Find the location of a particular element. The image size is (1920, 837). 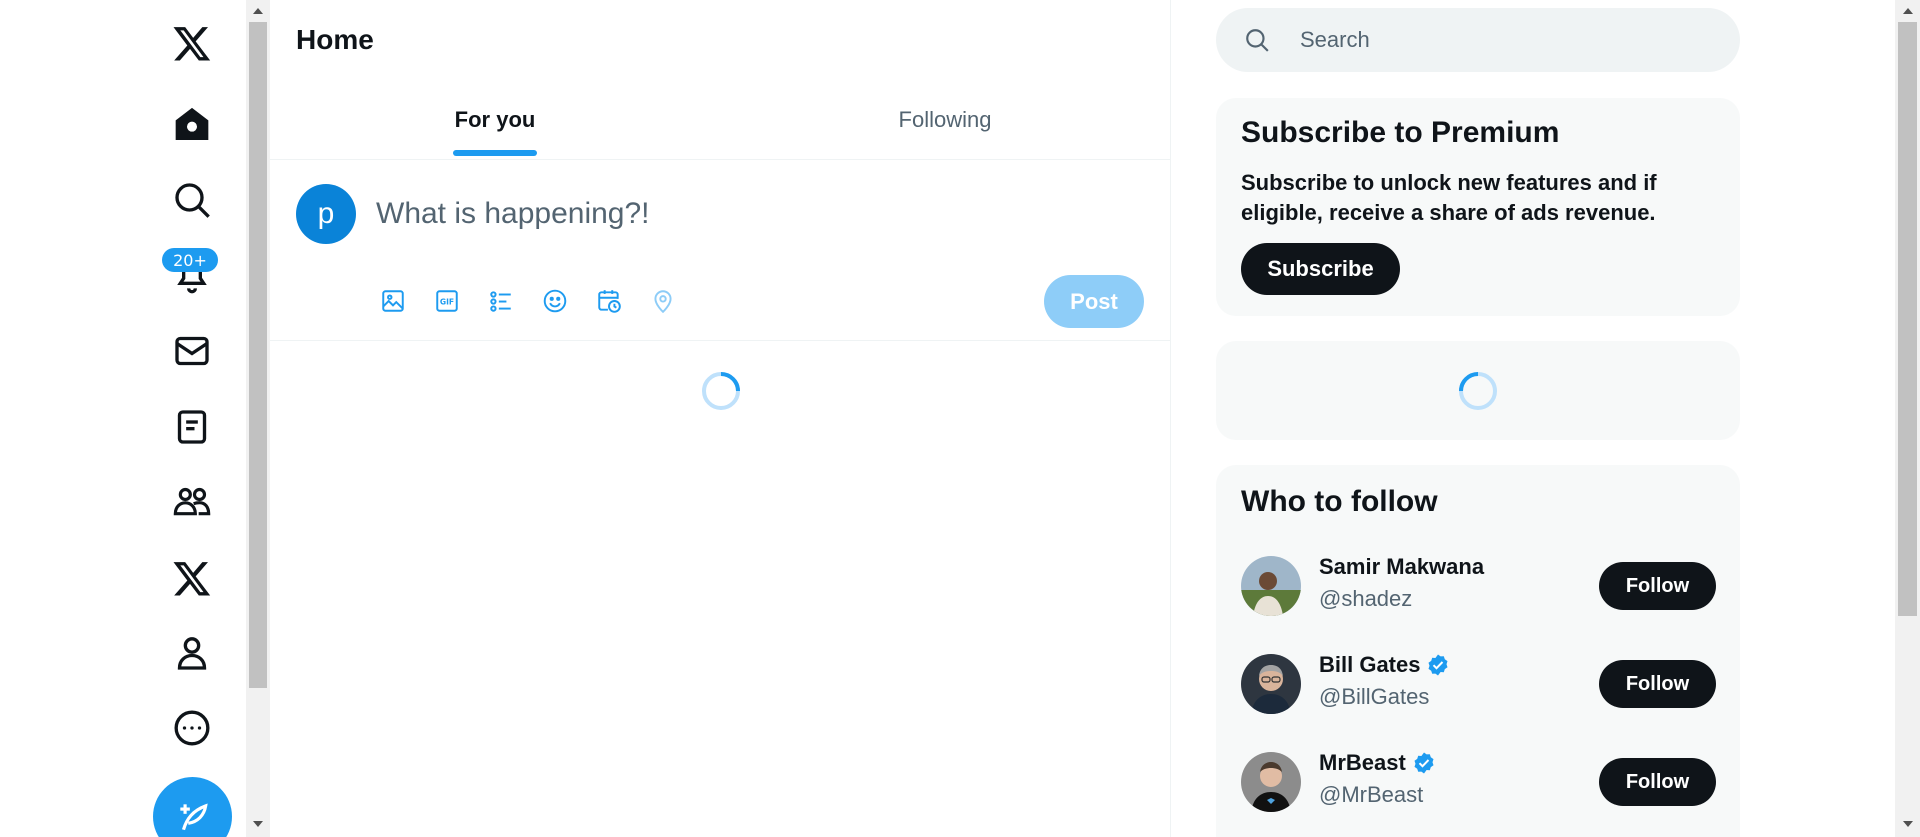

search-input is located at coordinates (1510, 40).